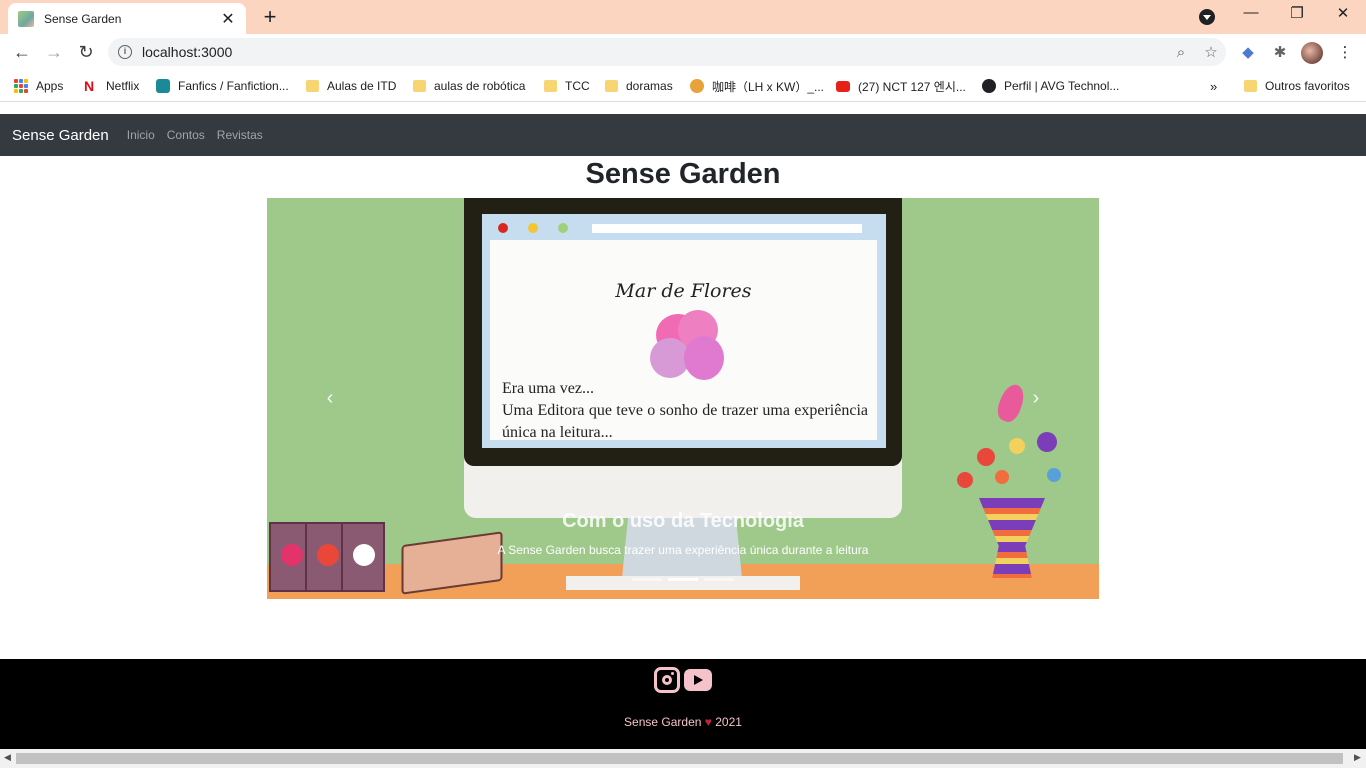 Image resolution: width=1366 pixels, height=768 pixels. Describe the element at coordinates (683, 722) in the screenshot. I see `footer-copyright: Sense Garden ♥ 2021` at that location.